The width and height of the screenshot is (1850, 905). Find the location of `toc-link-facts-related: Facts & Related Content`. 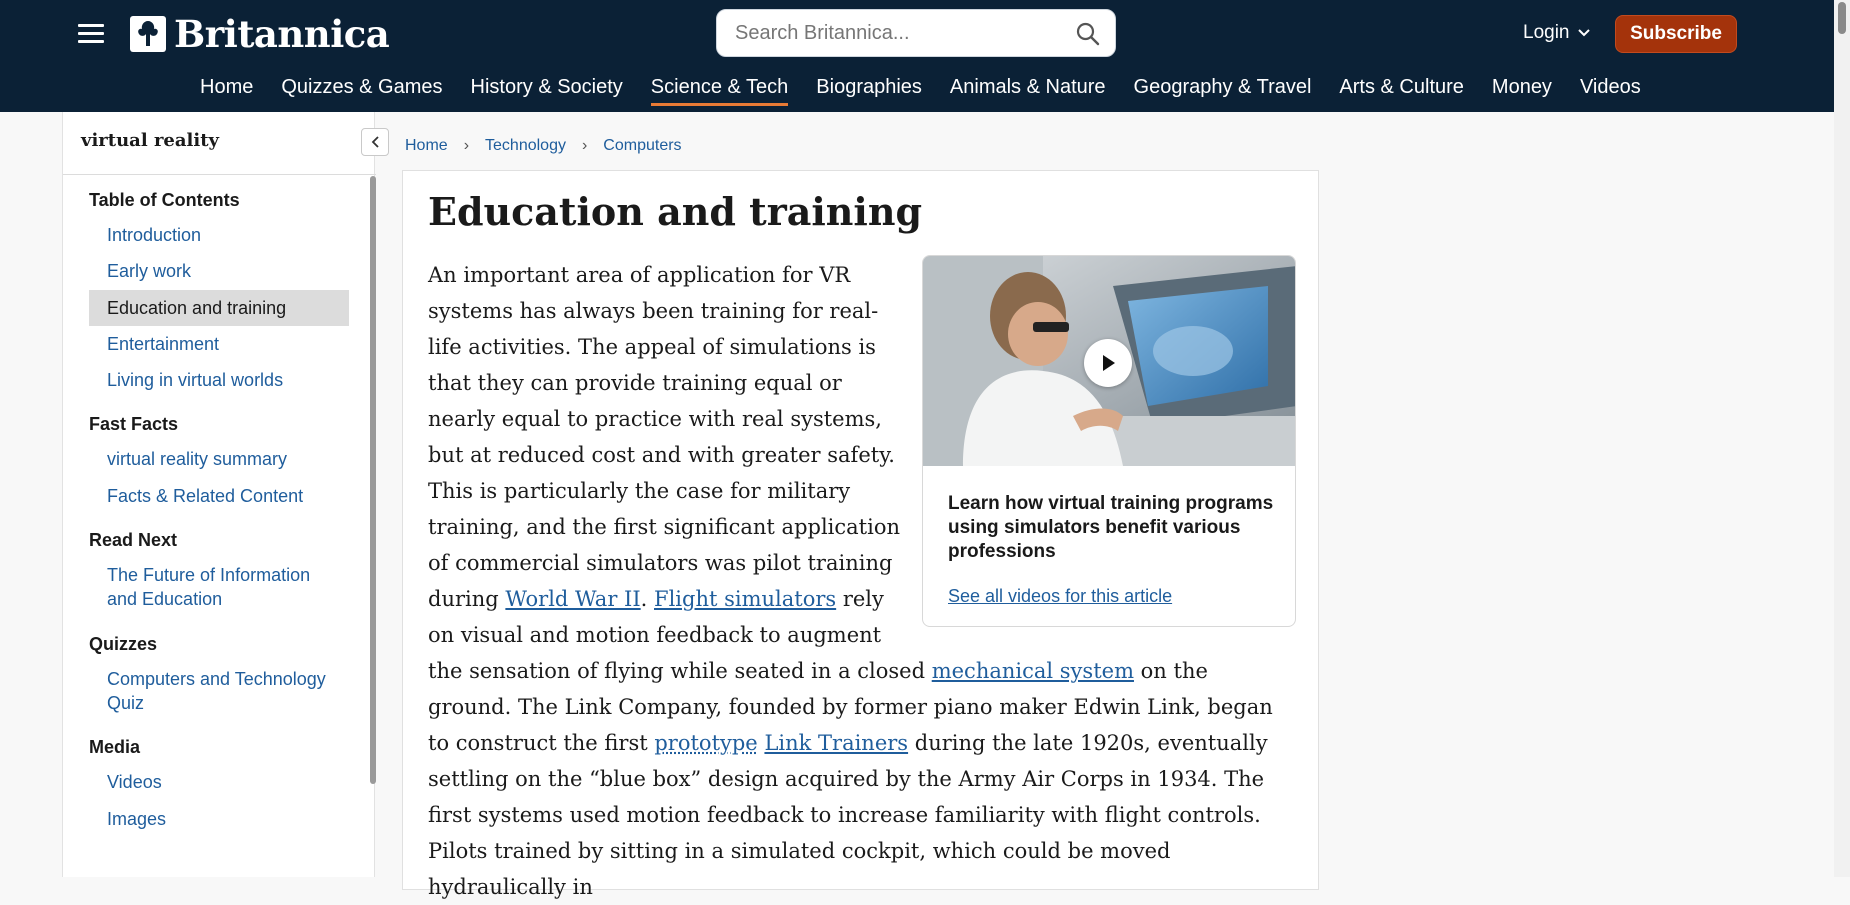

toc-link-facts-related: Facts & Related Content is located at coordinates (219, 496).